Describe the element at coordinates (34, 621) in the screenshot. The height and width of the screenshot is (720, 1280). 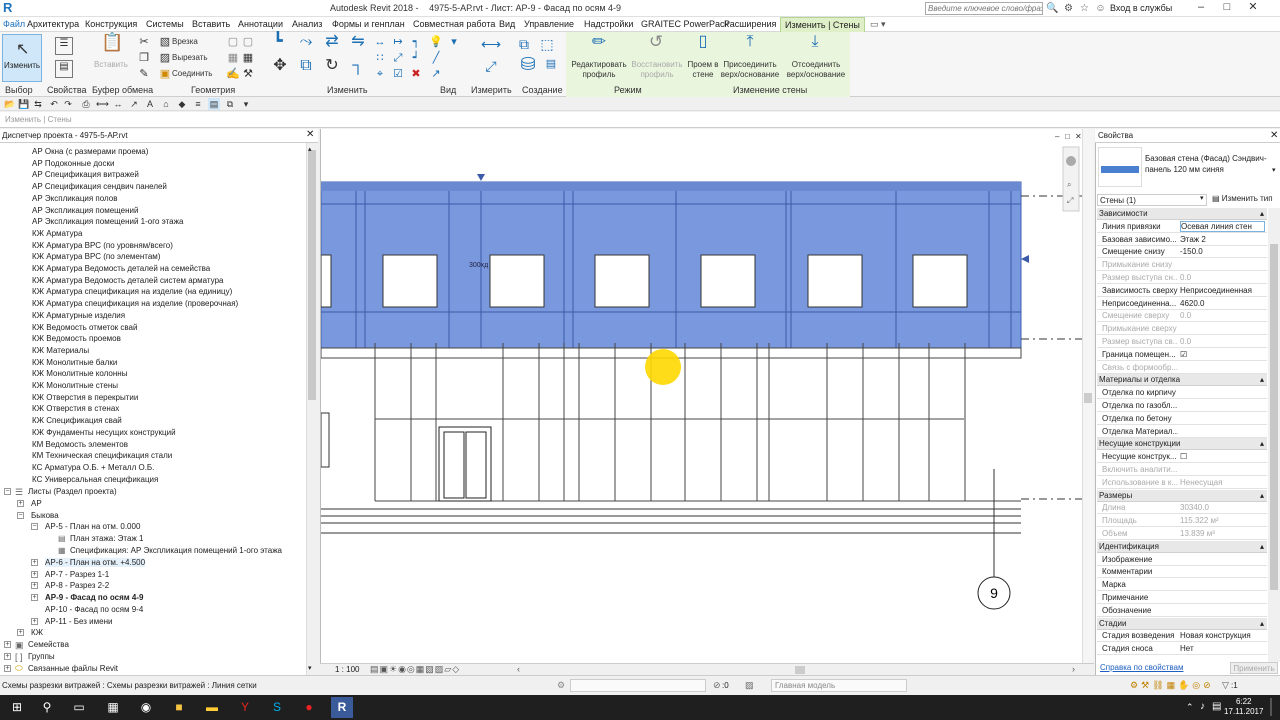
I see `expand-ar11-icon: +` at that location.